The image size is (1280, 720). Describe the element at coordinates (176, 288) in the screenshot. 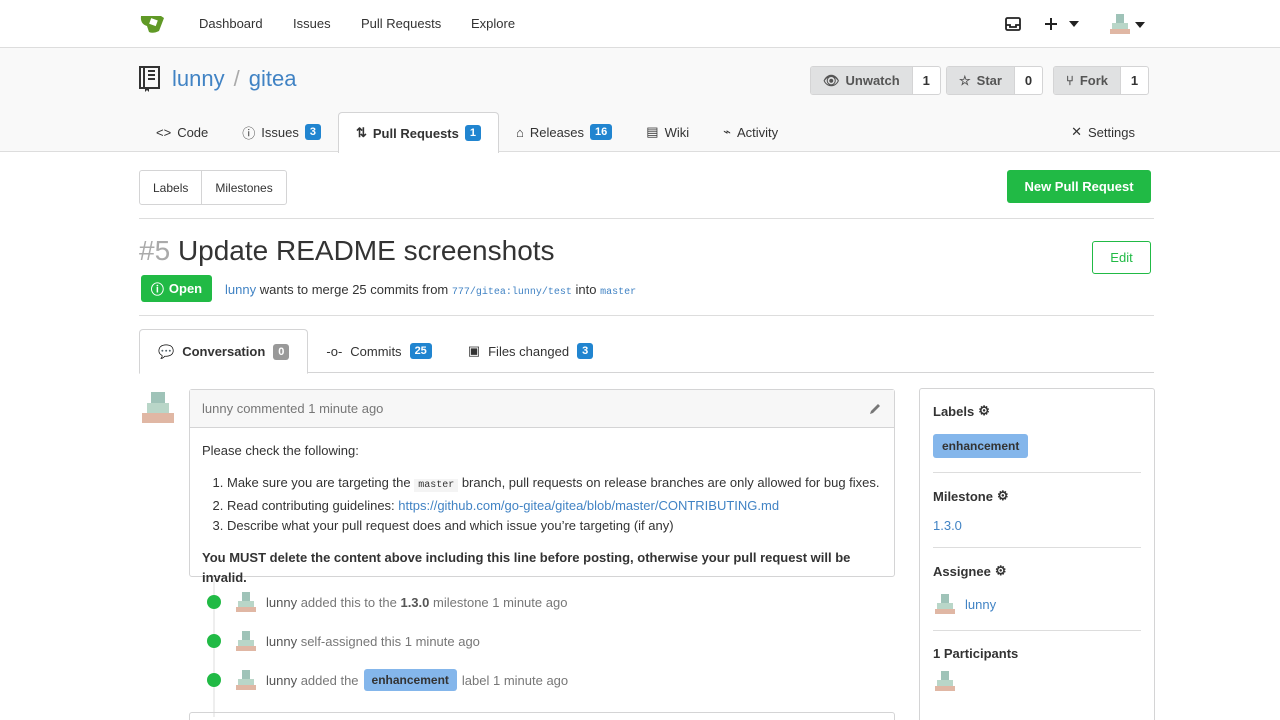

I see `pr-status-badge: ⓘ Open` at that location.